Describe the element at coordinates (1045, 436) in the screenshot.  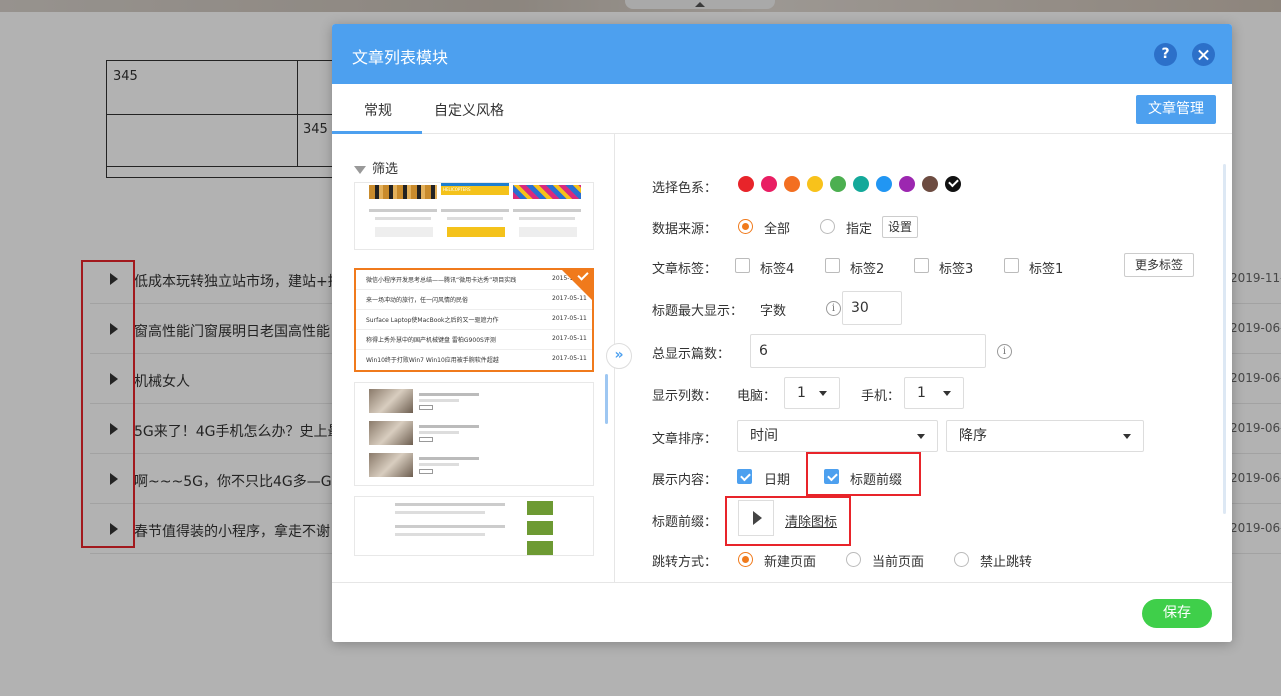
I see `sort-order-select: 降序` at that location.